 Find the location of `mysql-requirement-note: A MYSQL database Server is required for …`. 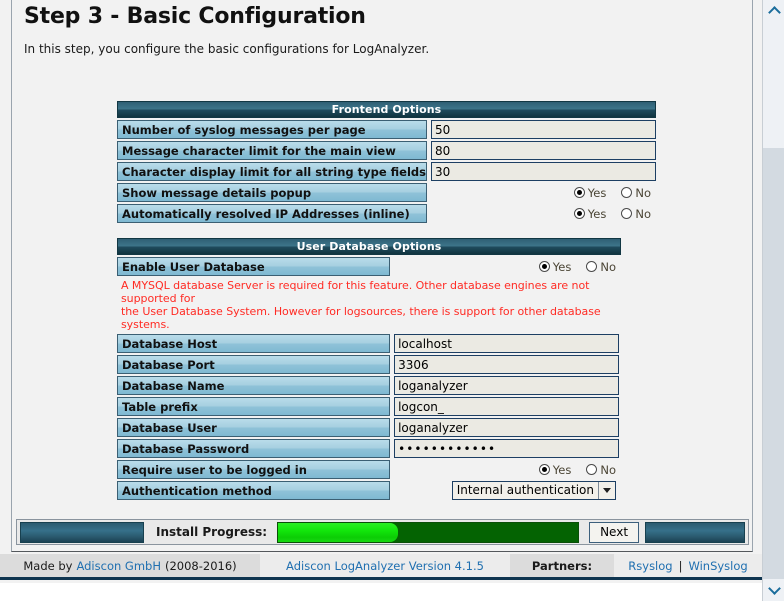

mysql-requirement-note: A MYSQL database Server is required for … is located at coordinates (369, 305).